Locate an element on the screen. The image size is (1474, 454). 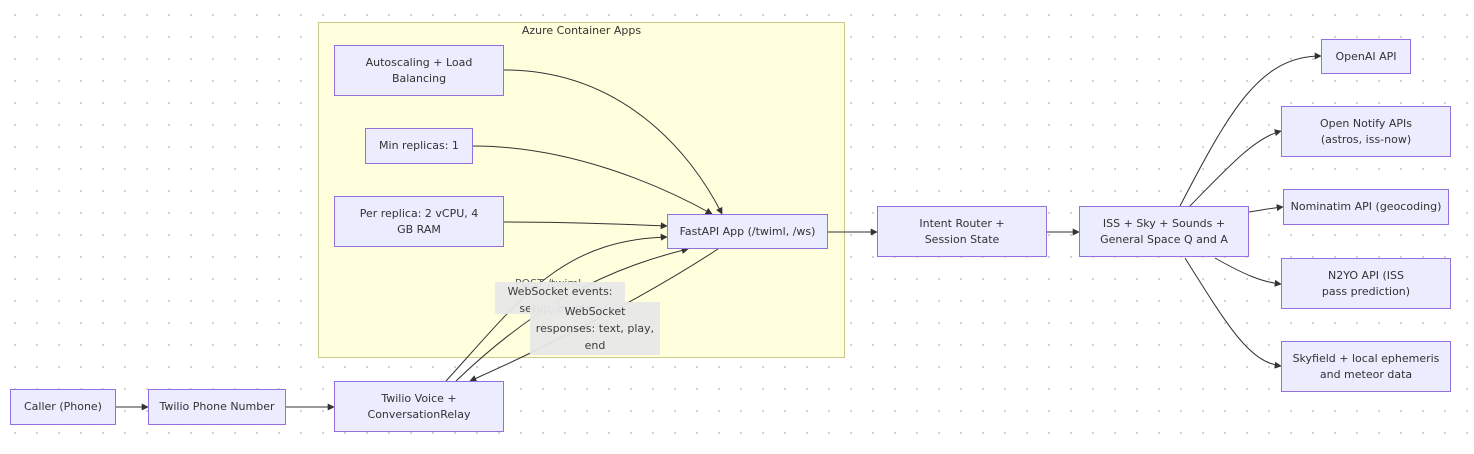
edge-iss-sky-to-open-notify is located at coordinates (1235, 168).